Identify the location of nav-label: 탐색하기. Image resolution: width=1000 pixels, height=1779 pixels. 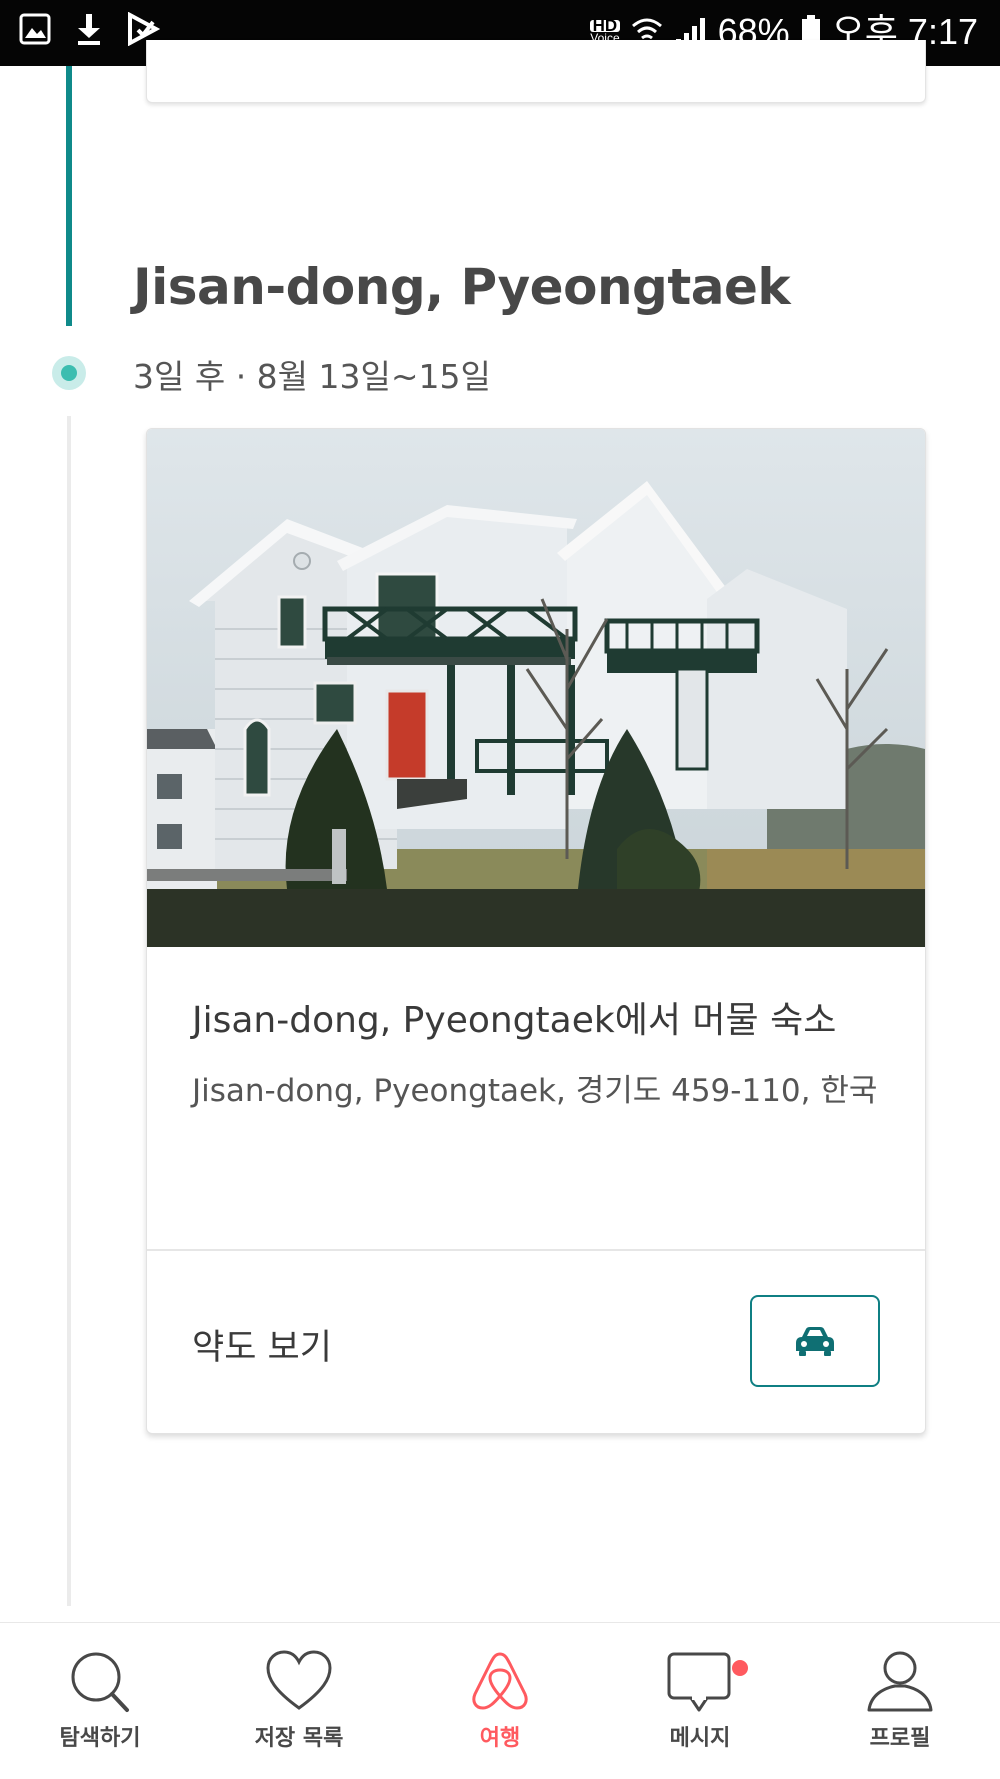
(100, 1738).